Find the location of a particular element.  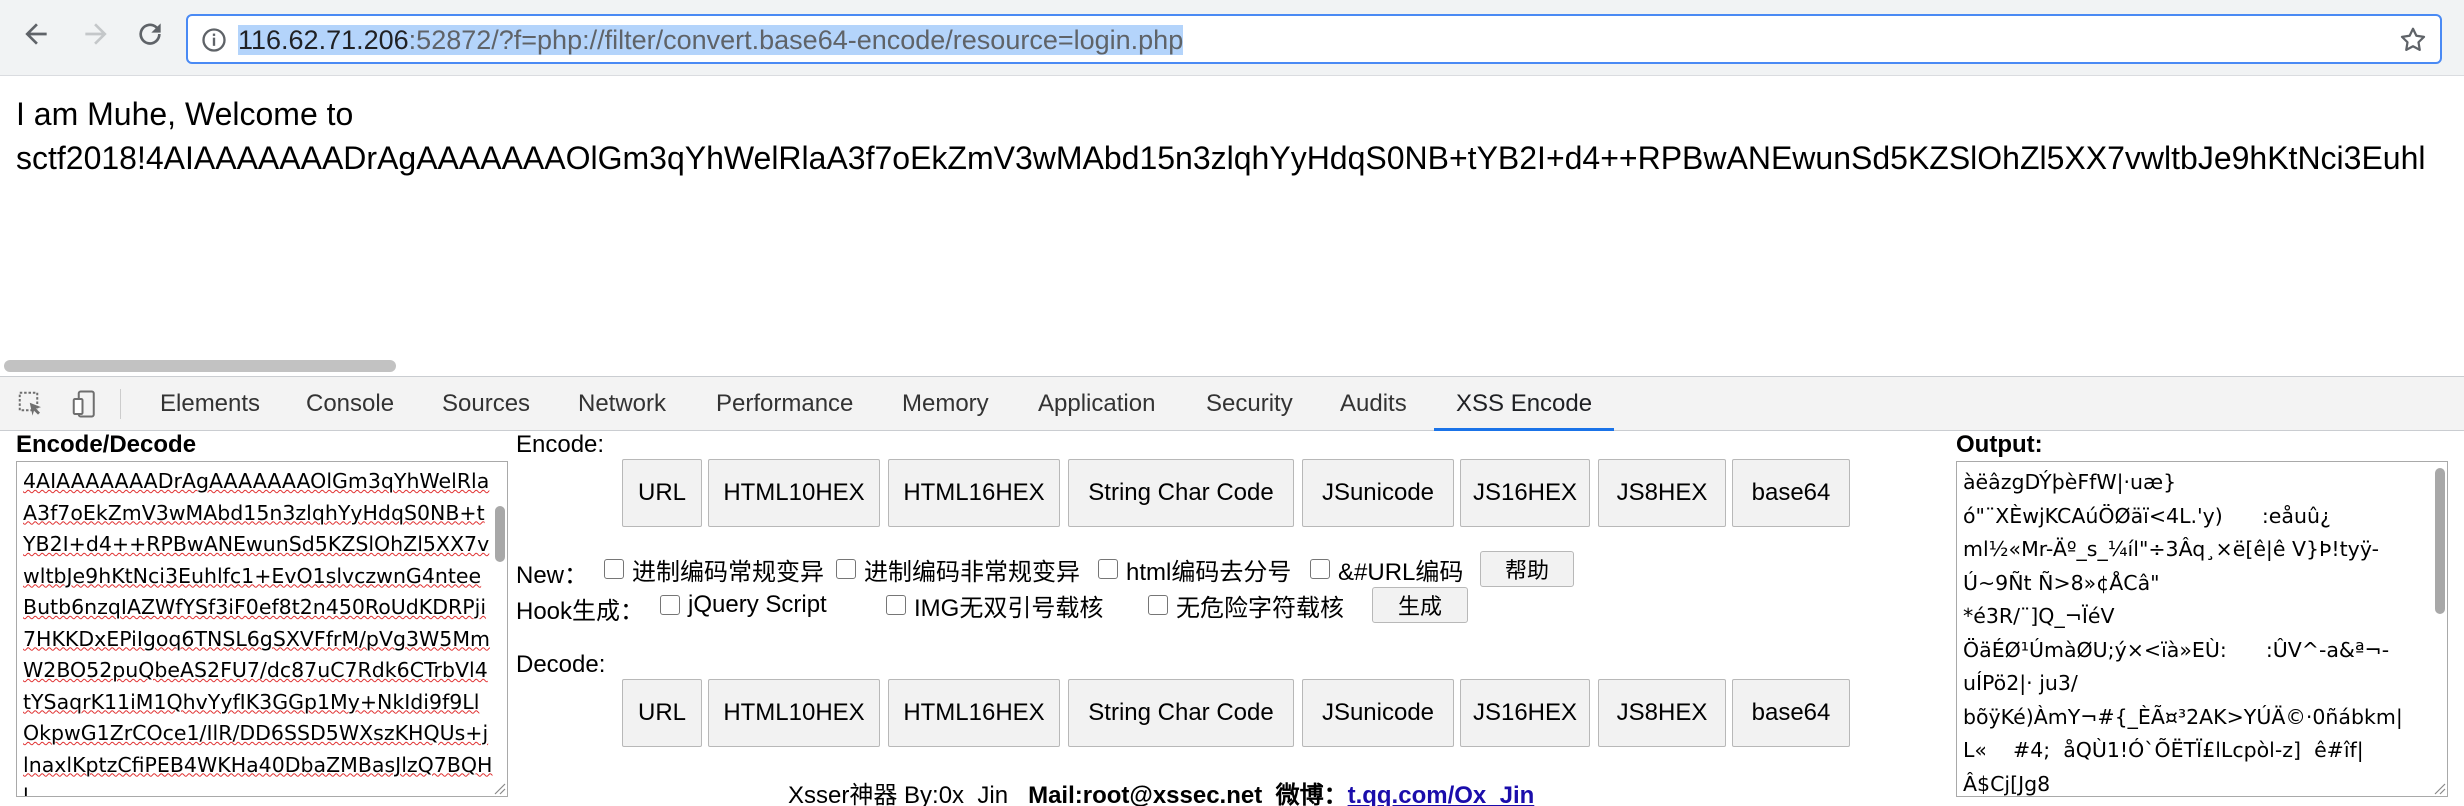

welcome-text: I am Muhe, Welcome to is located at coordinates (185, 114).